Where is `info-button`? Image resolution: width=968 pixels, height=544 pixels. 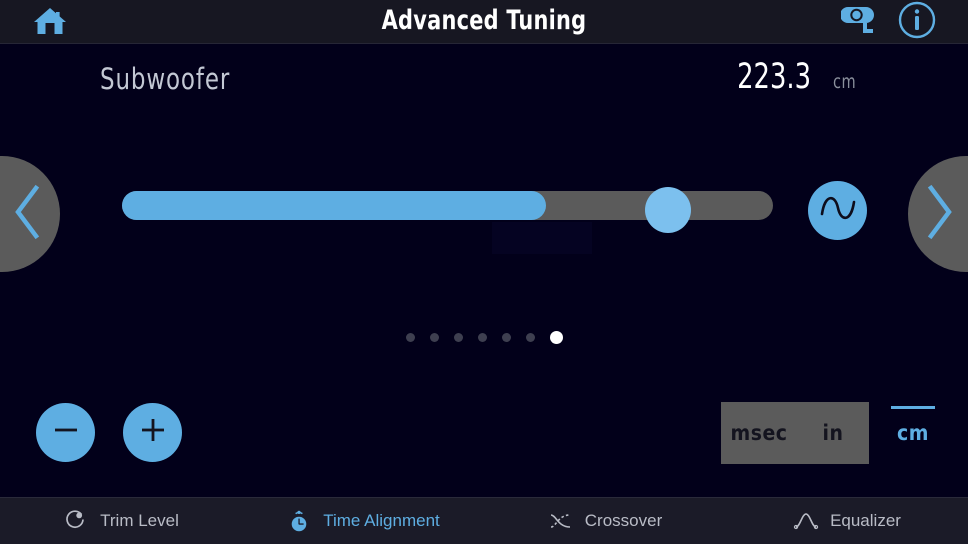 info-button is located at coordinates (917, 22).